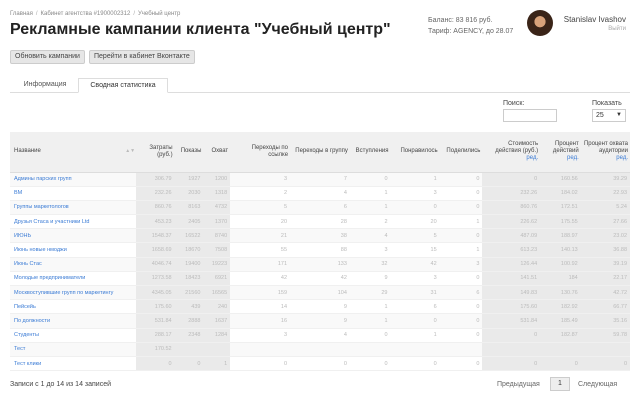 The width and height of the screenshot is (640, 400). What do you see at coordinates (415, 293) in the screenshot?
I see `table-cell: 31` at bounding box center [415, 293].